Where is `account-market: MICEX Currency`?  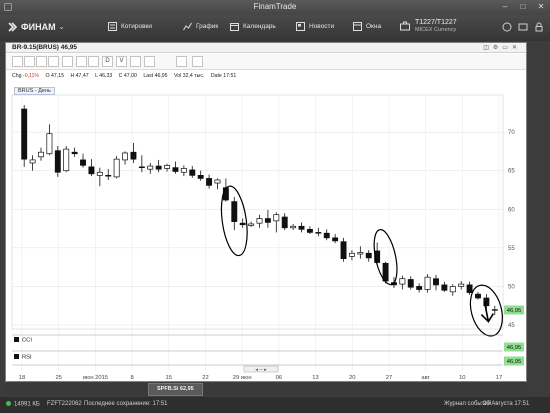
account-market: MICEX Currency is located at coordinates (436, 30).